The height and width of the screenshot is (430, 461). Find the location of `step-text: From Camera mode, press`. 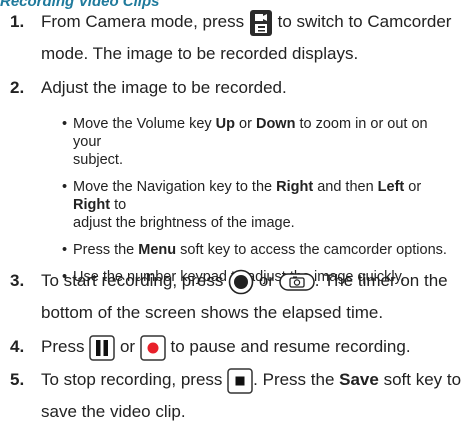

step-text: From Camera mode, press is located at coordinates (143, 21).